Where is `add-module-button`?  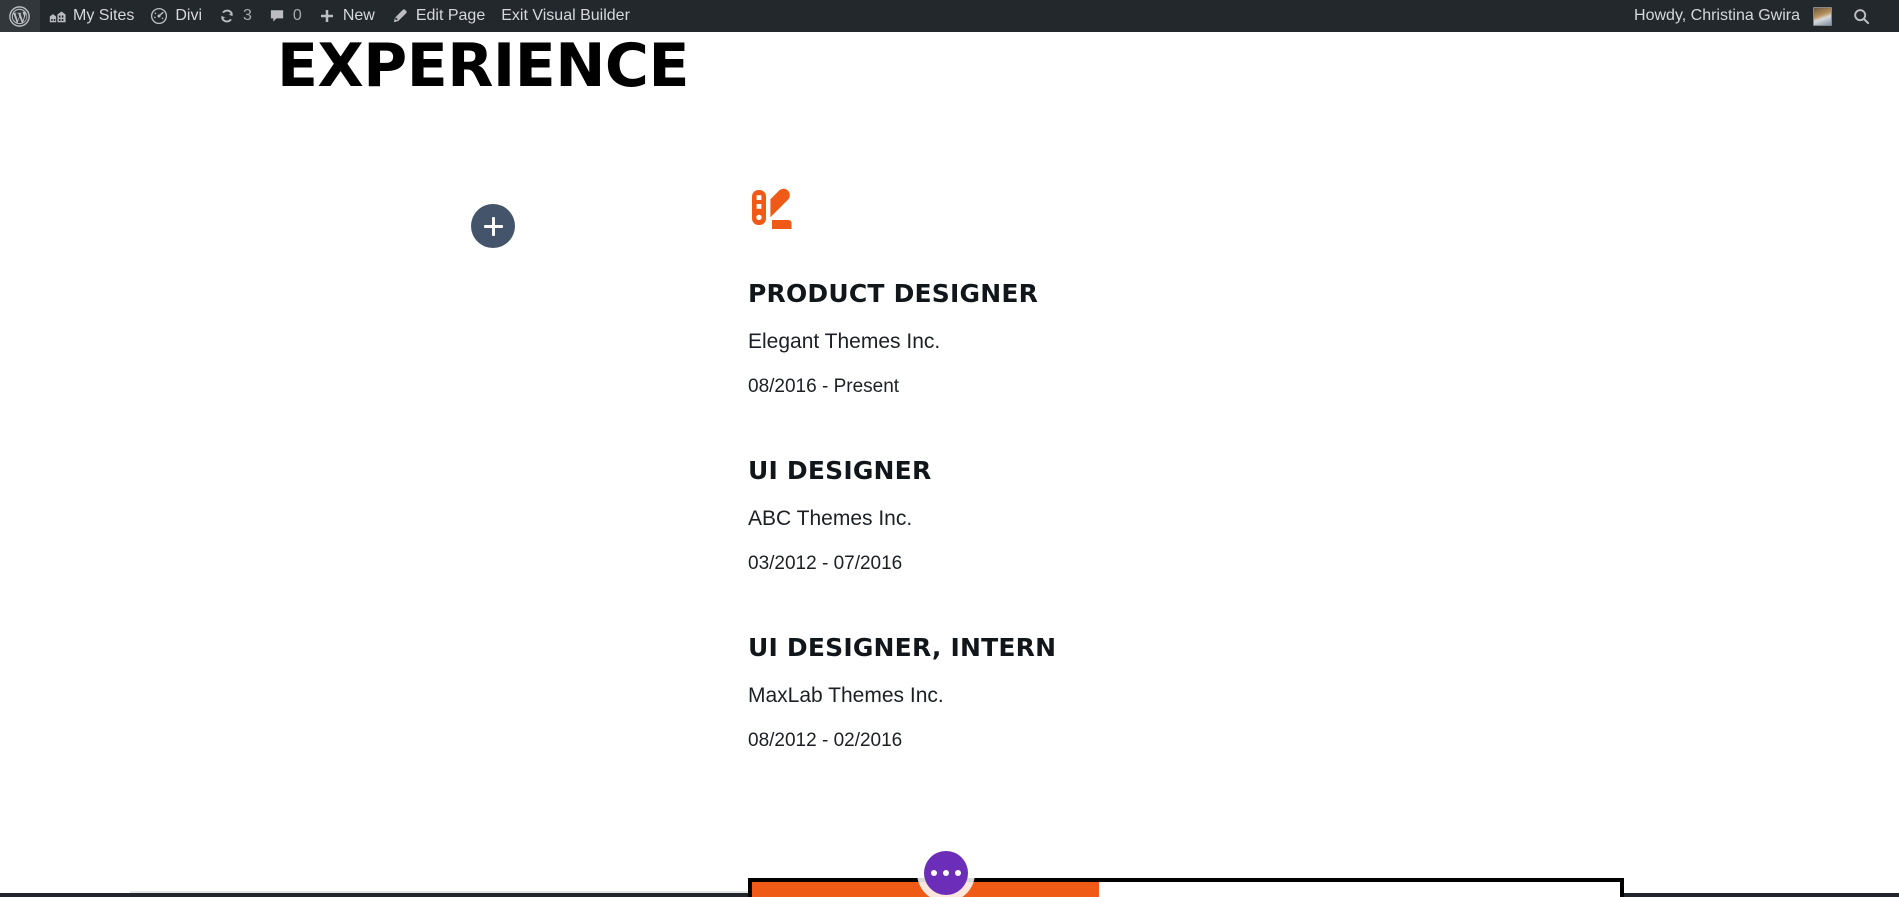
add-module-button is located at coordinates (493, 226).